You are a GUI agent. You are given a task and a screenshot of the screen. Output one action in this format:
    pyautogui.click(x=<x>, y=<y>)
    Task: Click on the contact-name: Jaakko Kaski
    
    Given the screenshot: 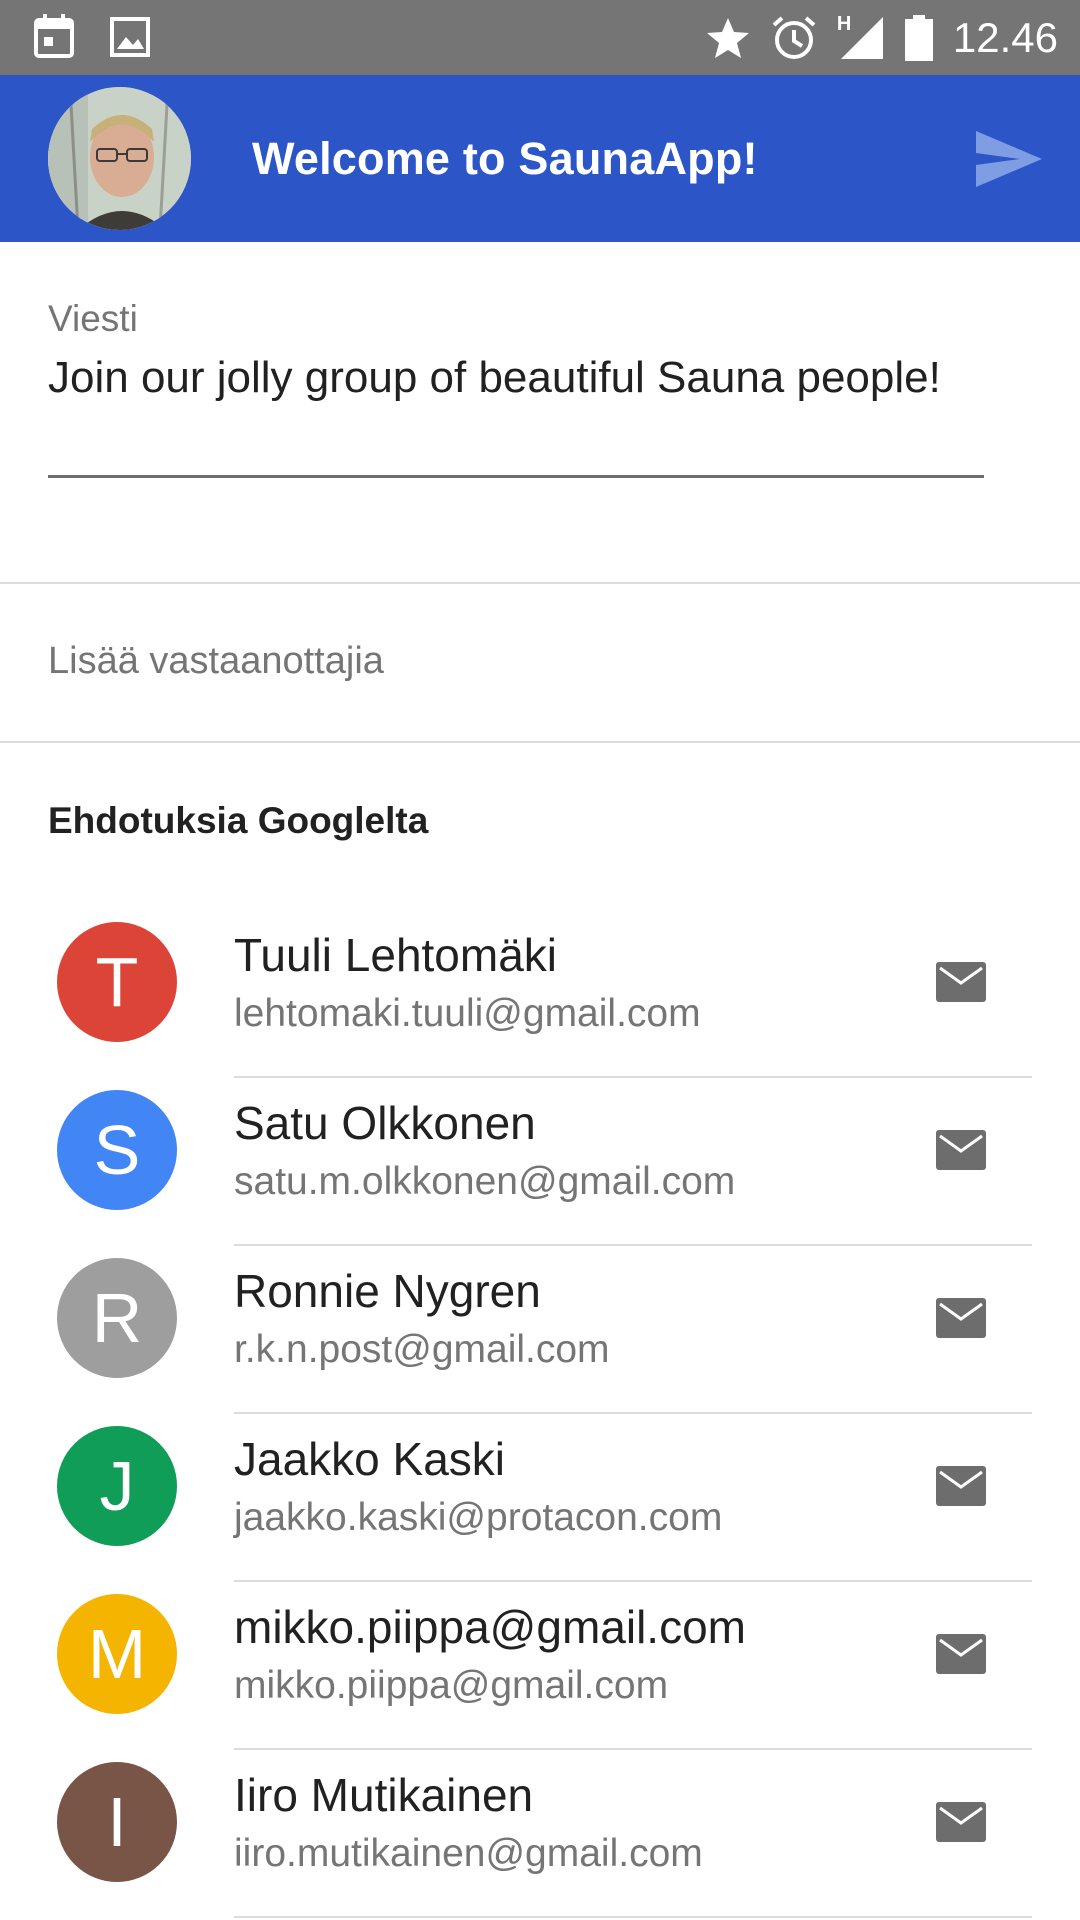 What is the action you would take?
    pyautogui.click(x=370, y=1459)
    